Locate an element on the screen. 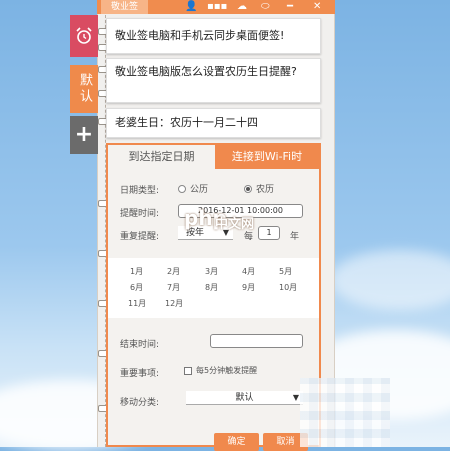 The width and height of the screenshot is (450, 451). title-bar: 敬业签 👤 ▪▪▪ ☁ ⬭ ━ ✕ is located at coordinates (216, 7).